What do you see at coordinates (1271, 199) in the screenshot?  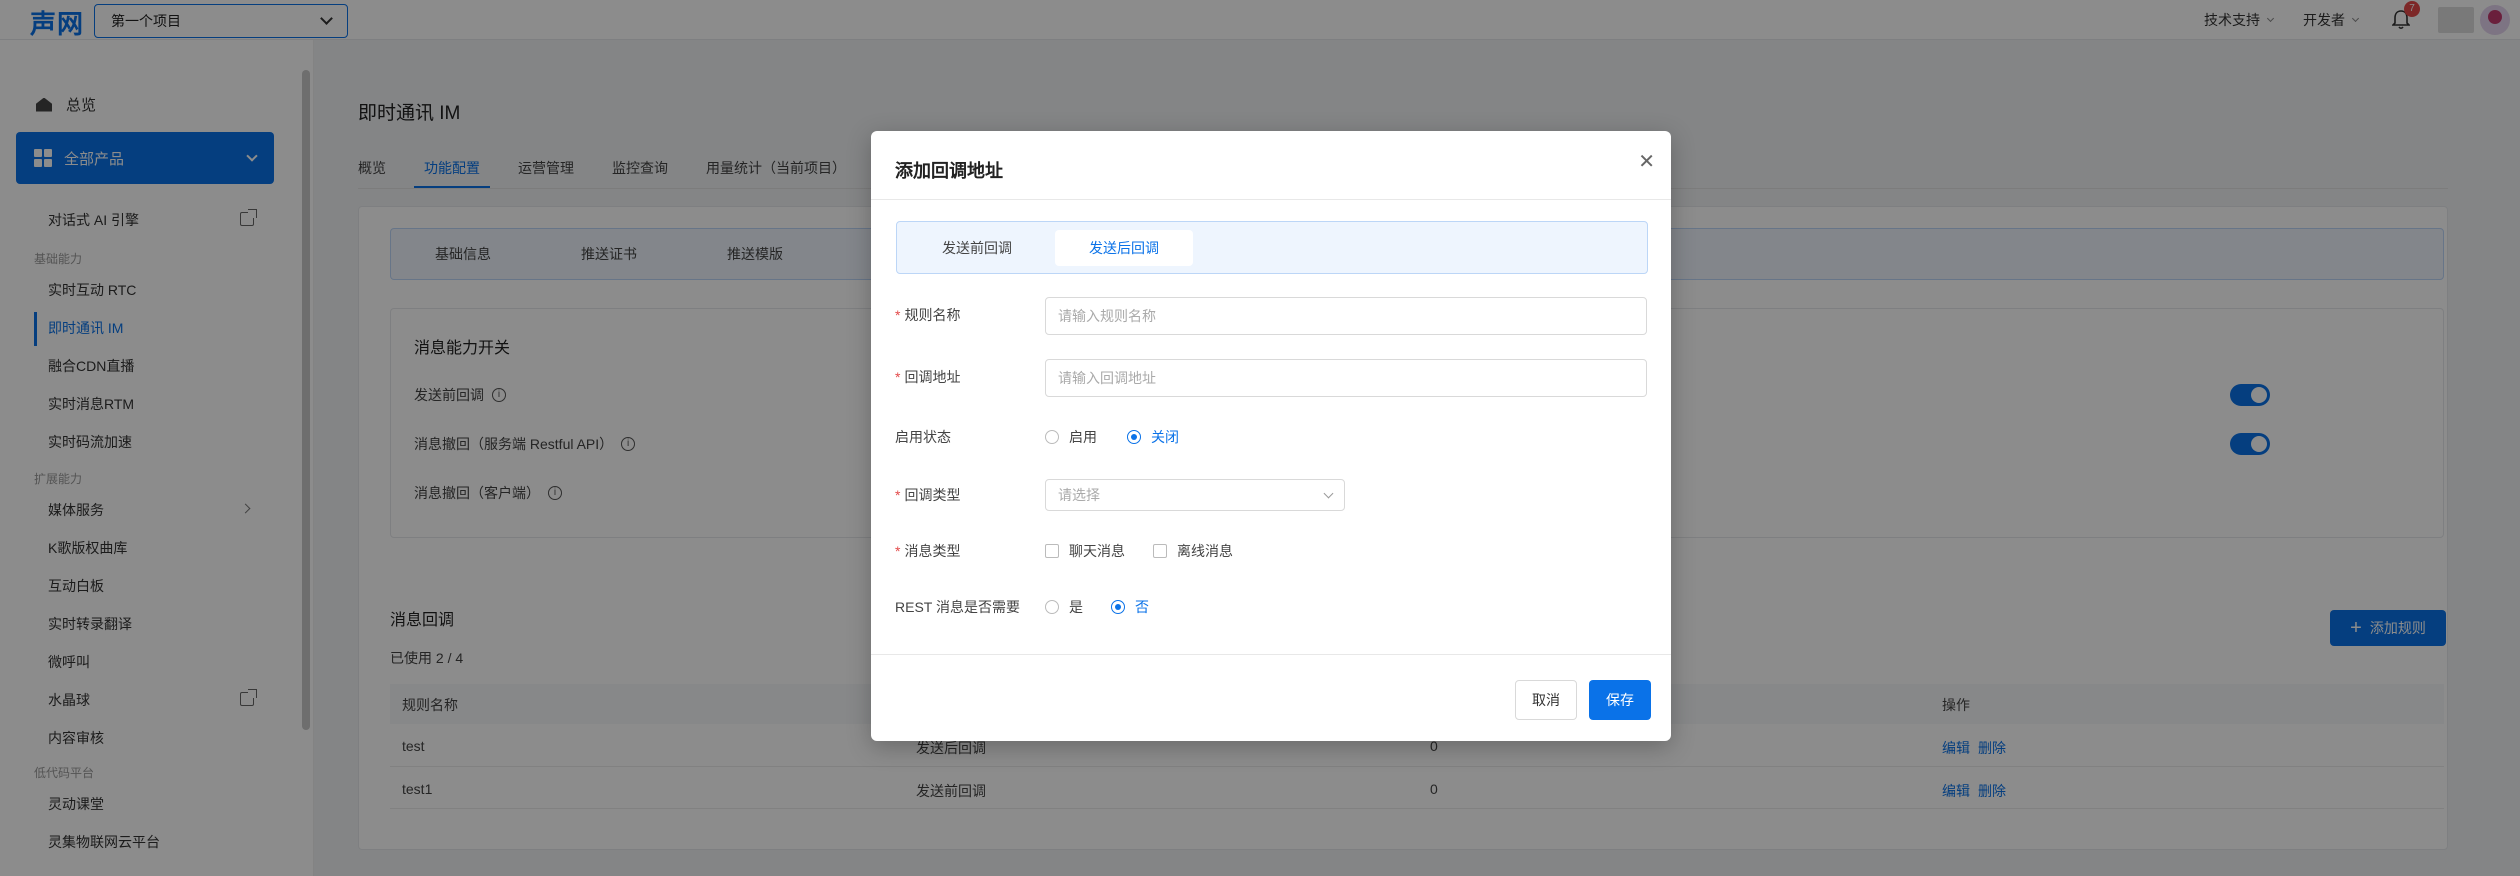 I see `dialog-header-divider` at bounding box center [1271, 199].